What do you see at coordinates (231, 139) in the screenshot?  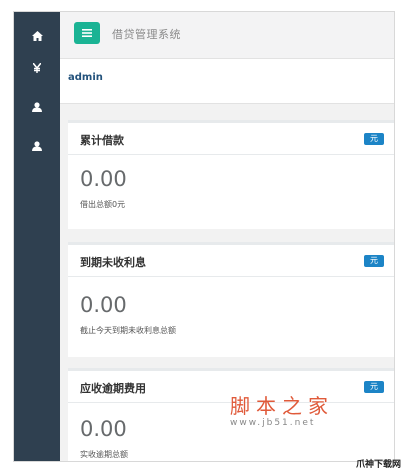 I see `card-header: 累计借款 元` at bounding box center [231, 139].